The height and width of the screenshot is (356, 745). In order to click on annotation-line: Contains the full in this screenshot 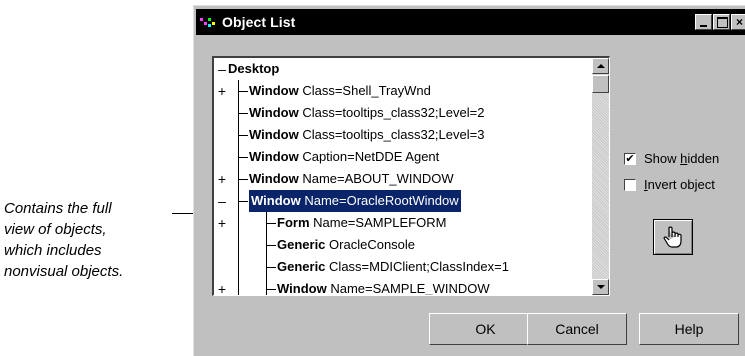, I will do `click(58, 208)`.